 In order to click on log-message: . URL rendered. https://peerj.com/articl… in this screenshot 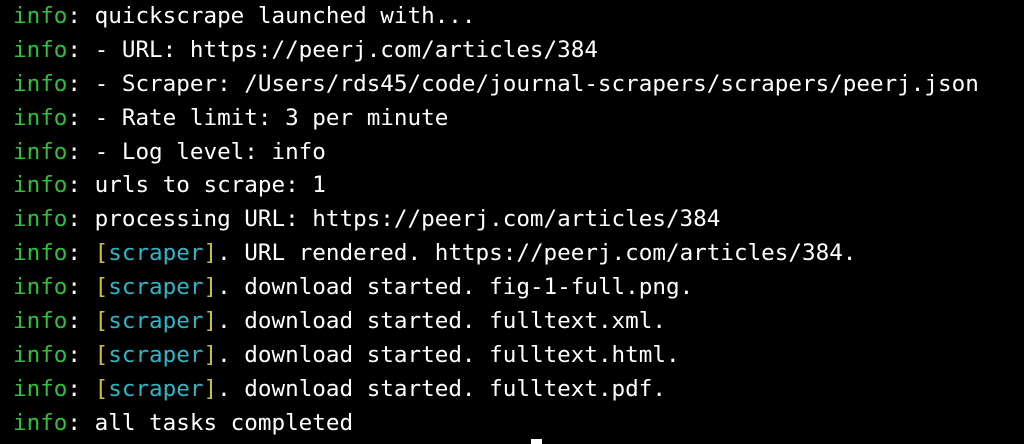, I will do `click(537, 253)`.